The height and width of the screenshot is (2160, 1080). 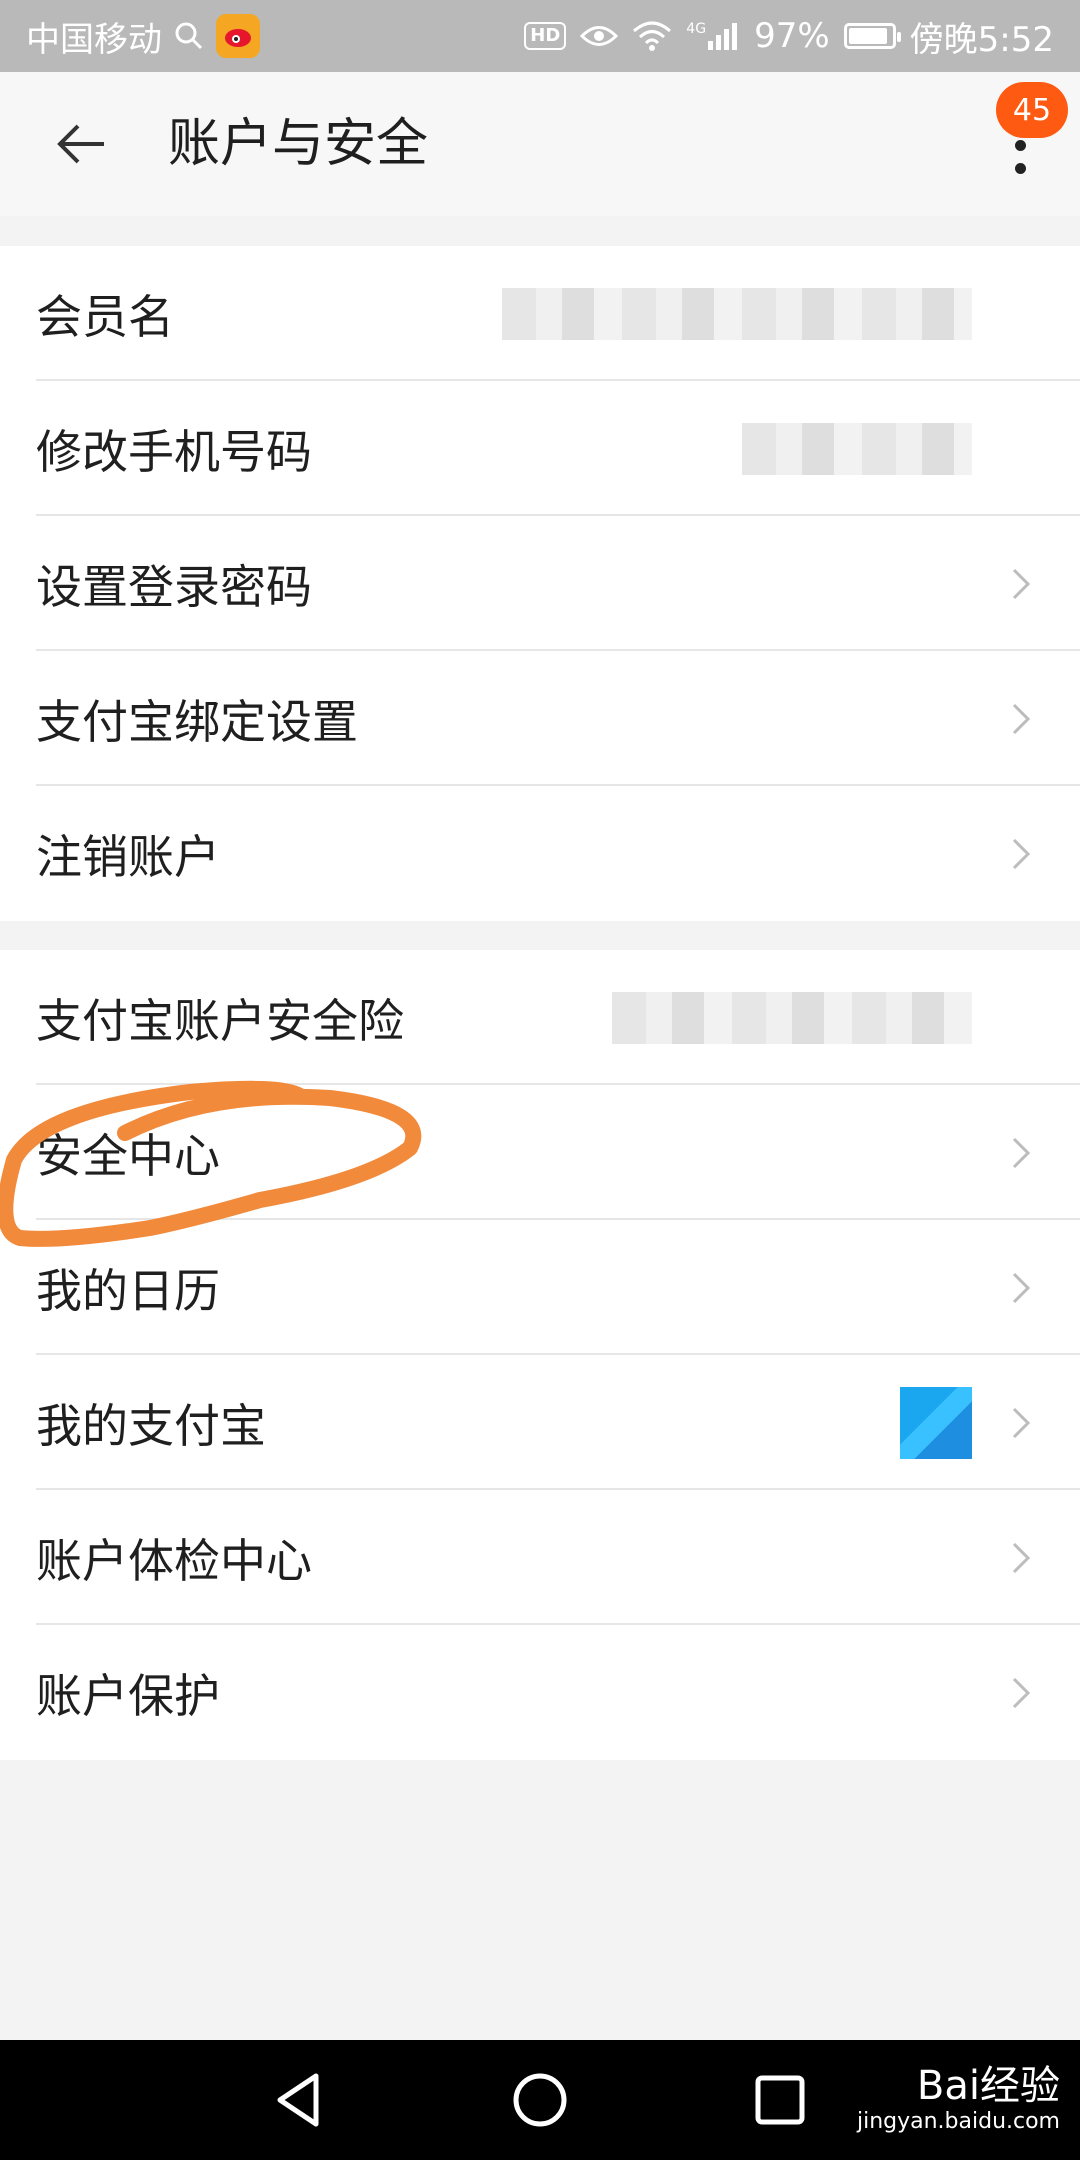 What do you see at coordinates (713, 36) in the screenshot?
I see `signal-icon: 4G` at bounding box center [713, 36].